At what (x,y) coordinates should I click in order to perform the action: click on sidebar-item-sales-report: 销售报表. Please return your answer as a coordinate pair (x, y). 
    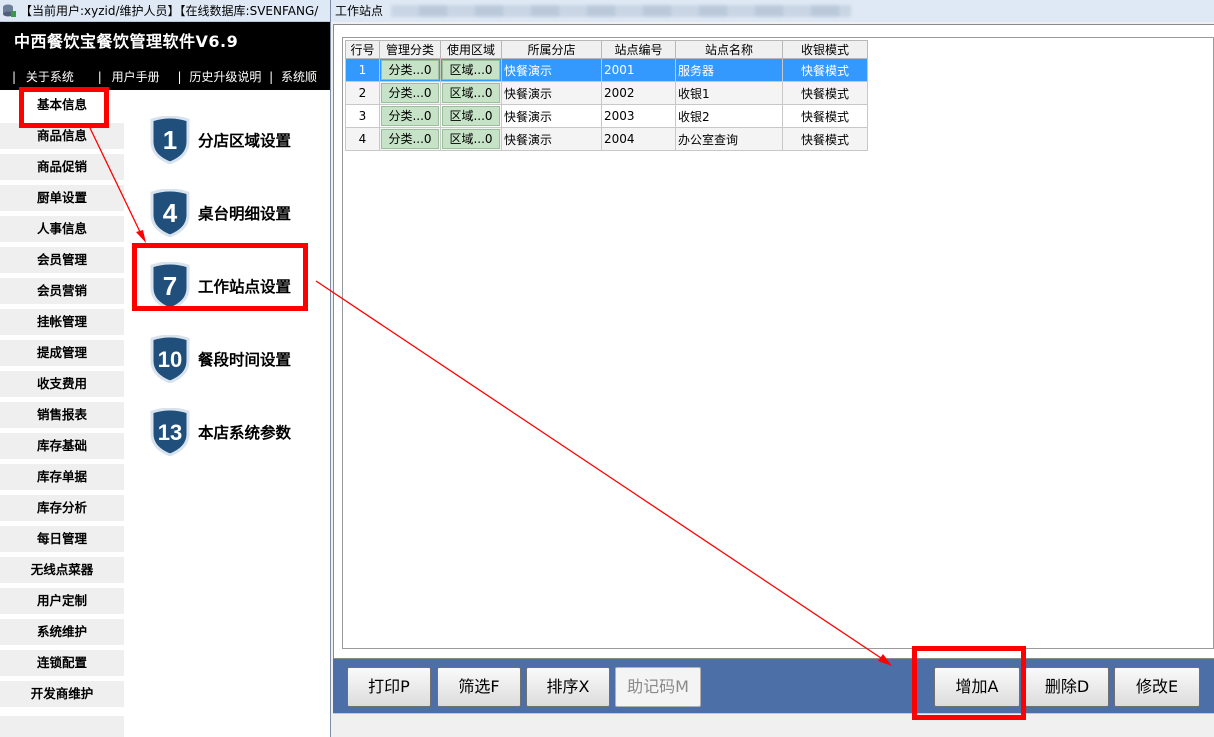
    Looking at the image, I should click on (62, 415).